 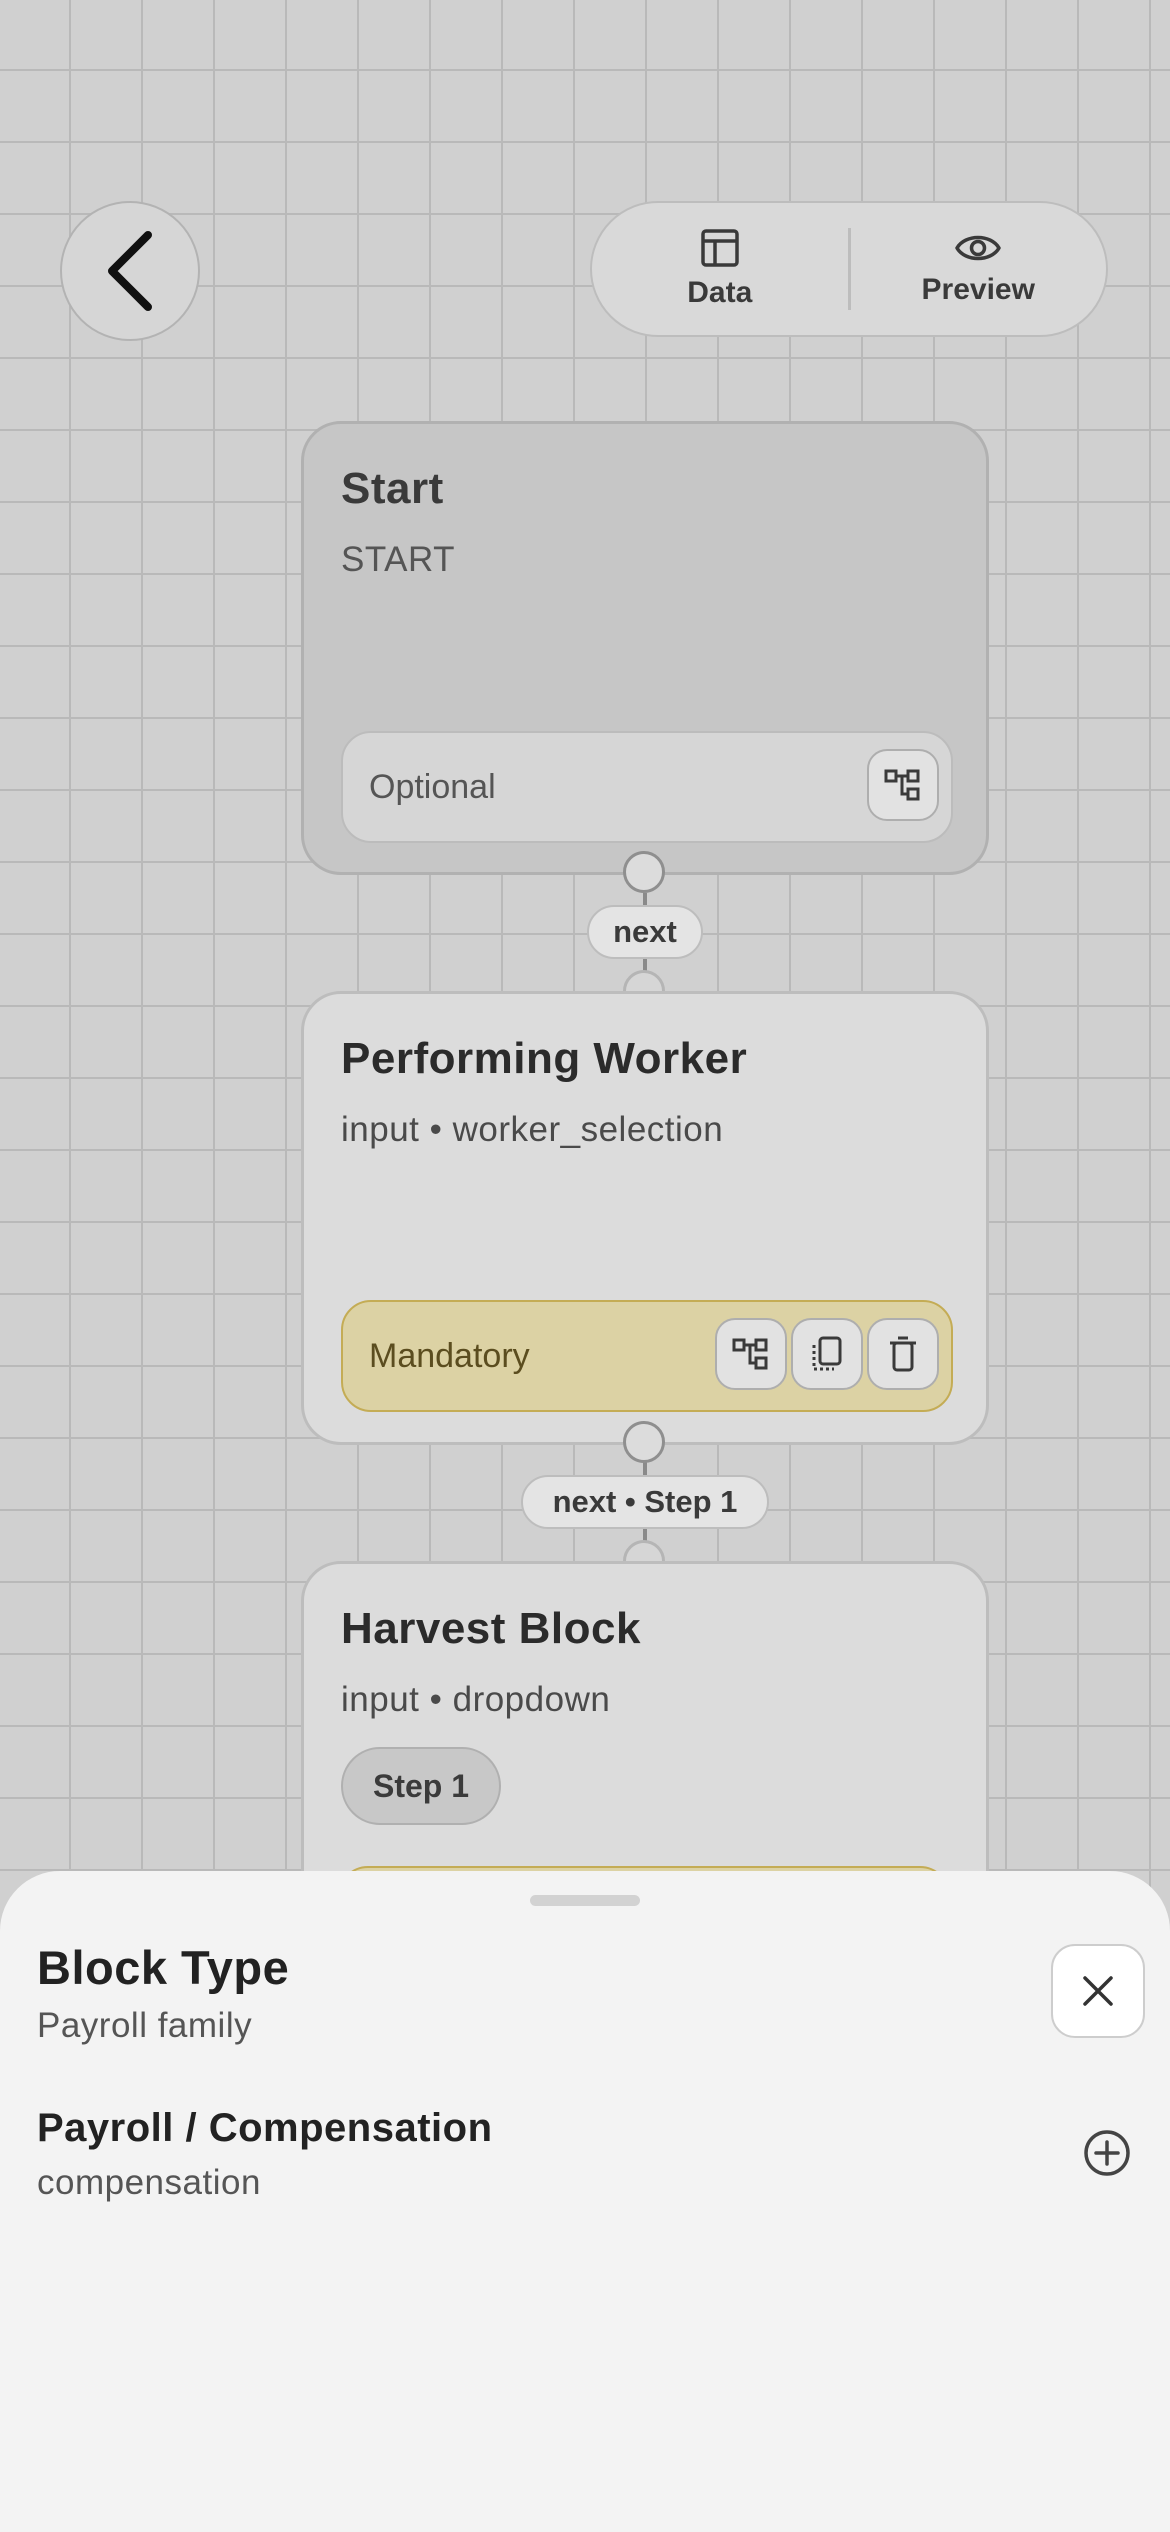 What do you see at coordinates (491, 1628) in the screenshot?
I see `node-title: Harvest Block` at bounding box center [491, 1628].